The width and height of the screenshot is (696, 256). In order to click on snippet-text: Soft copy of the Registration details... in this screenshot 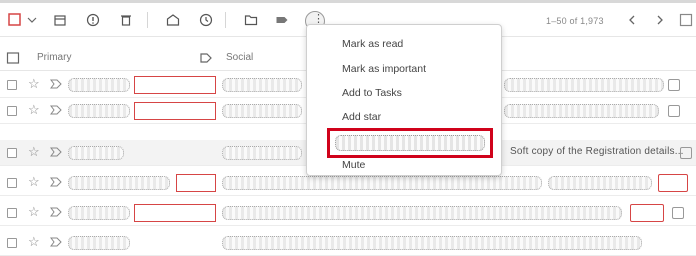, I will do `click(597, 151)`.